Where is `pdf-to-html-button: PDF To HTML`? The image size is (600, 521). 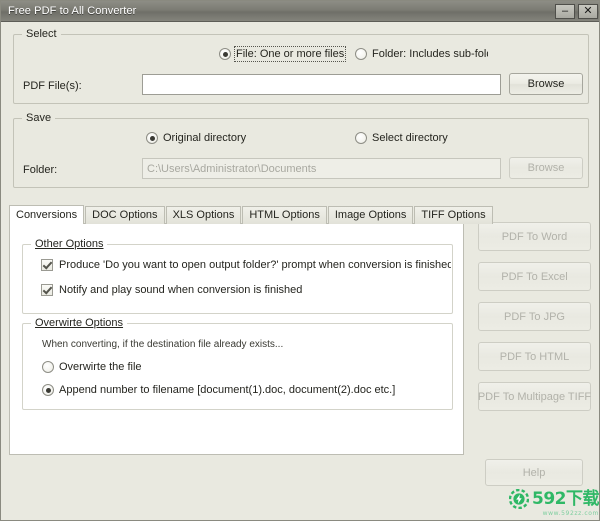
pdf-to-html-button: PDF To HTML is located at coordinates (534, 356).